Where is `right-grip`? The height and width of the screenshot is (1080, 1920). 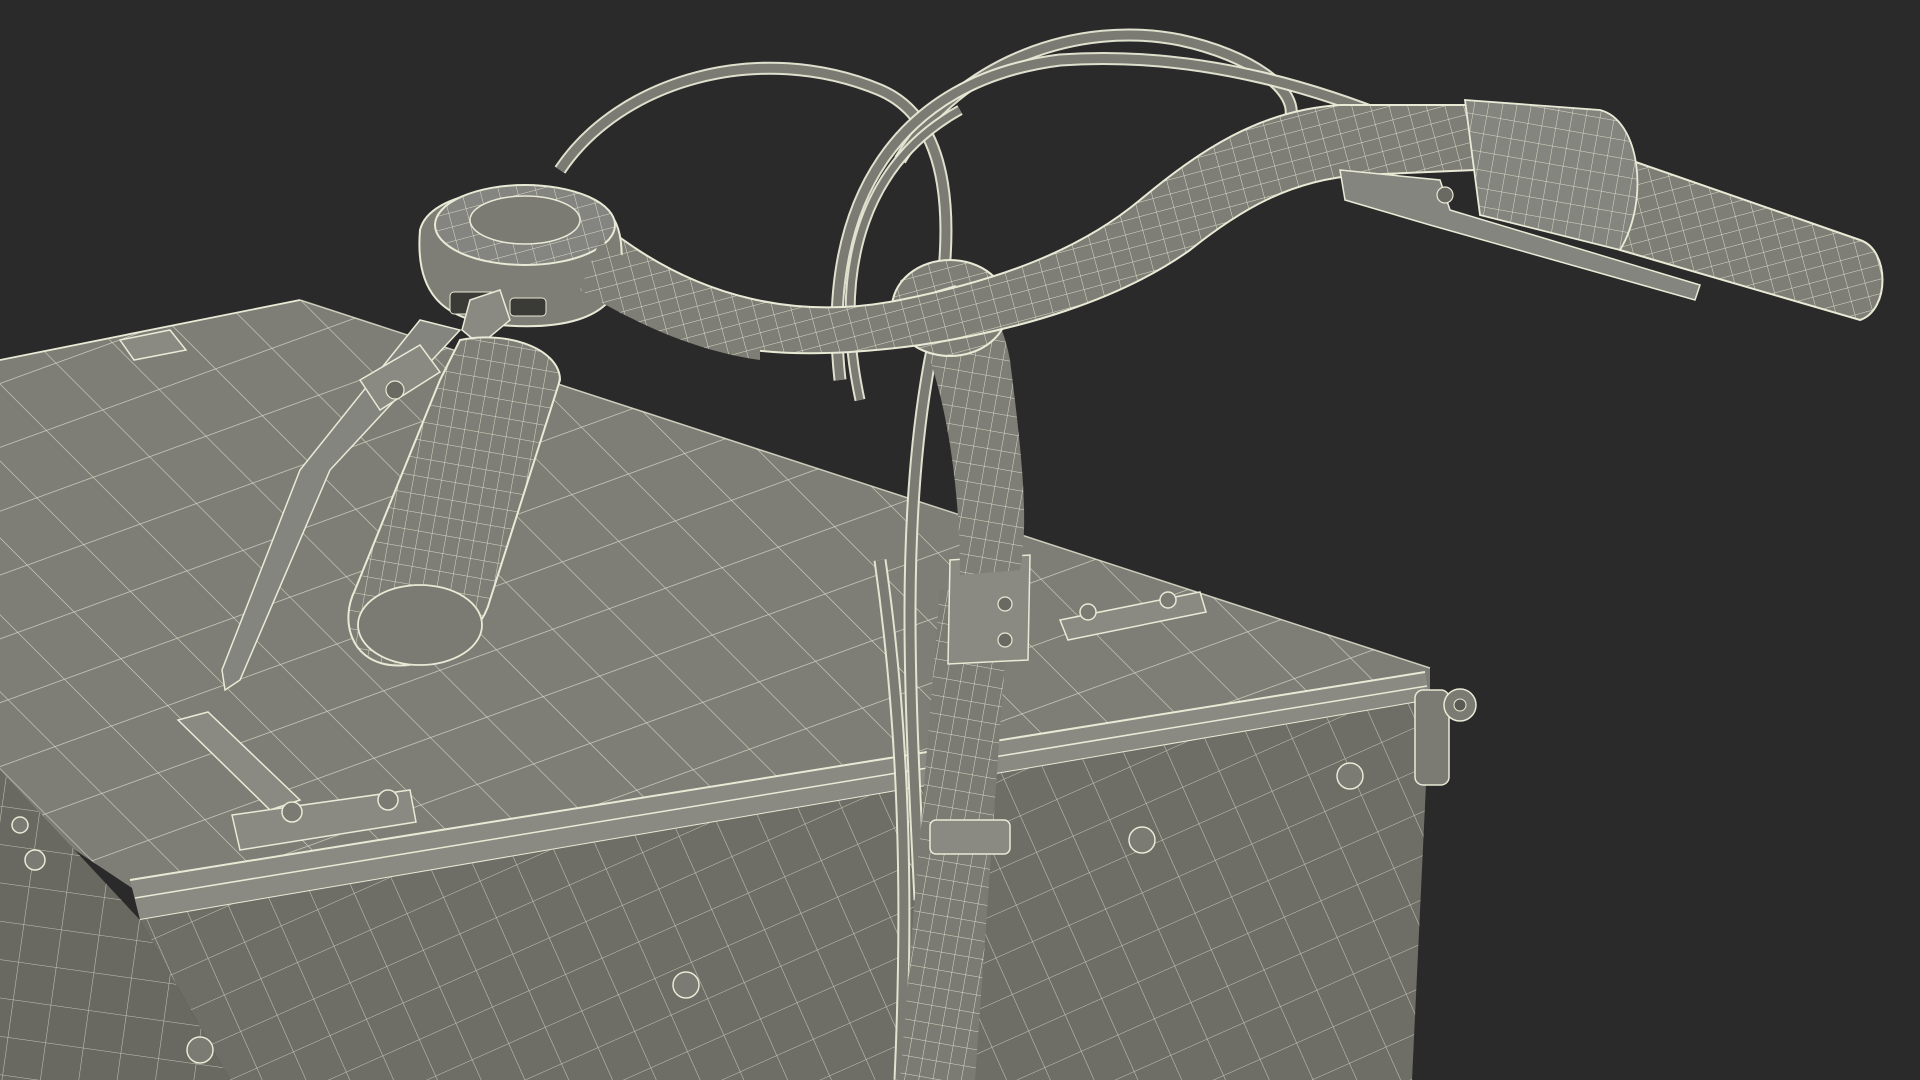 right-grip is located at coordinates (1751, 240).